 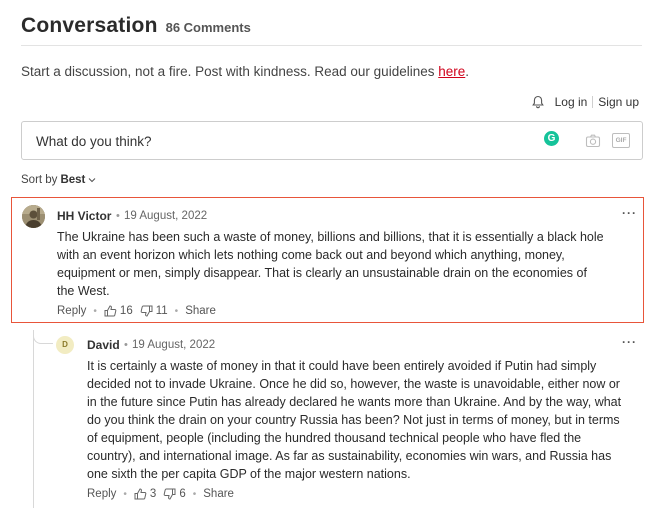 What do you see at coordinates (103, 345) in the screenshot?
I see `comment-author: David` at bounding box center [103, 345].